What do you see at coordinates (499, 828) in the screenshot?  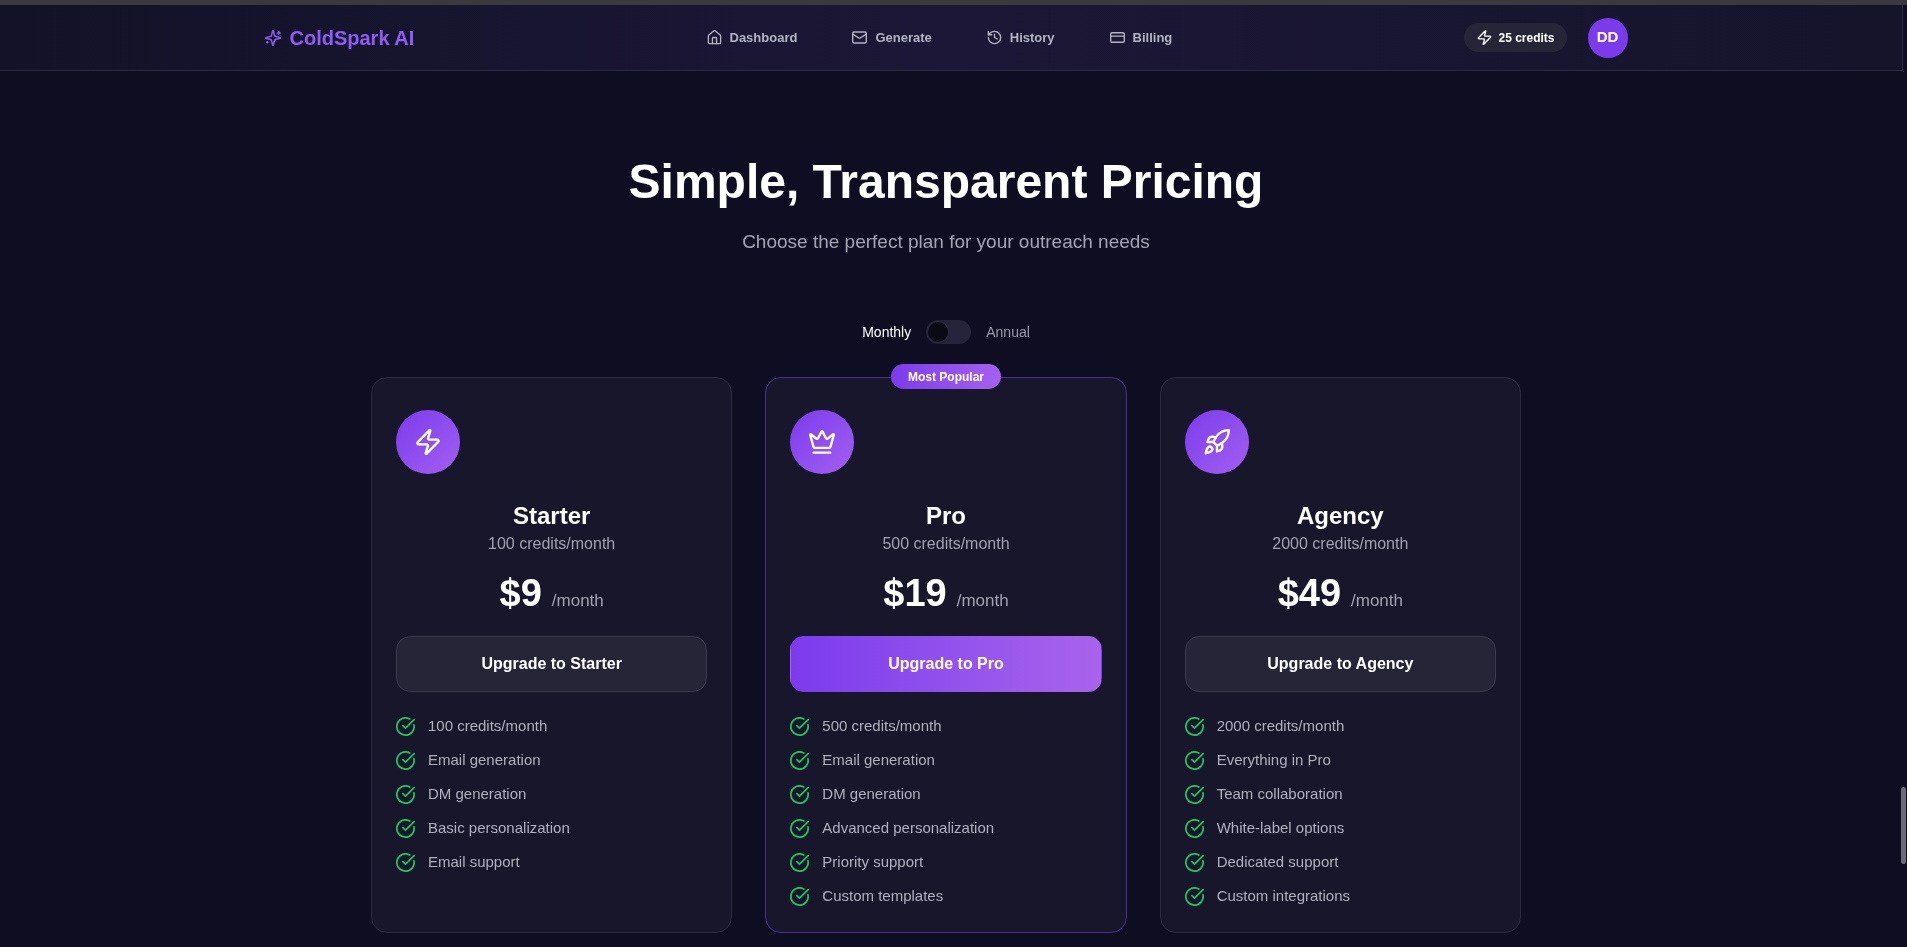 I see `feature-text: Basic personalization` at bounding box center [499, 828].